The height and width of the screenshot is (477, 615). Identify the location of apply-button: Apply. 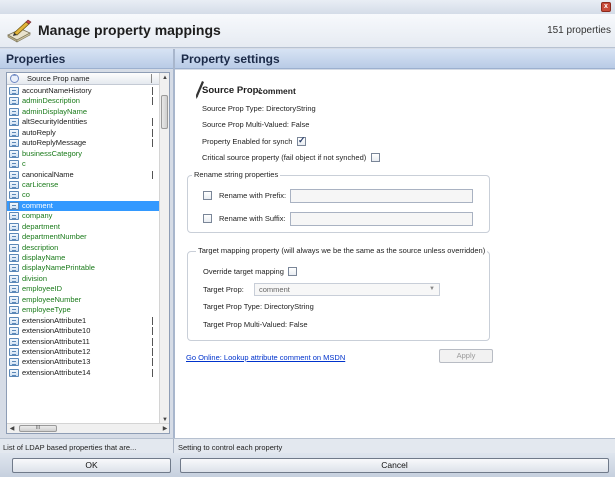
(466, 356).